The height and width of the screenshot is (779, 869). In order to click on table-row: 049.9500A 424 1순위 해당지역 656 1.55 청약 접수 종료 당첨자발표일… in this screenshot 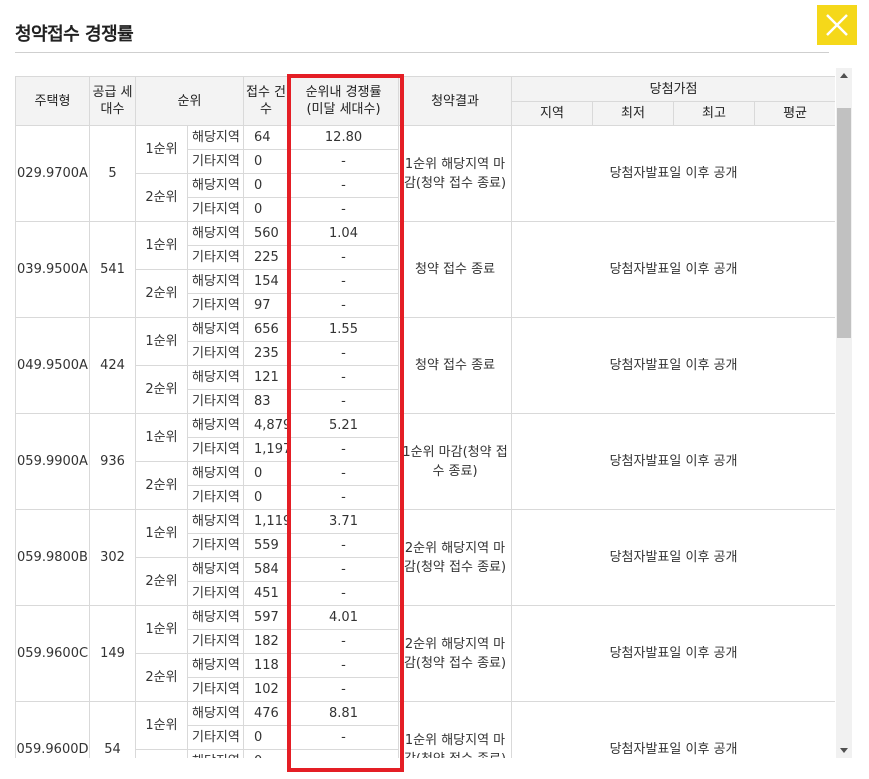, I will do `click(425, 365)`.